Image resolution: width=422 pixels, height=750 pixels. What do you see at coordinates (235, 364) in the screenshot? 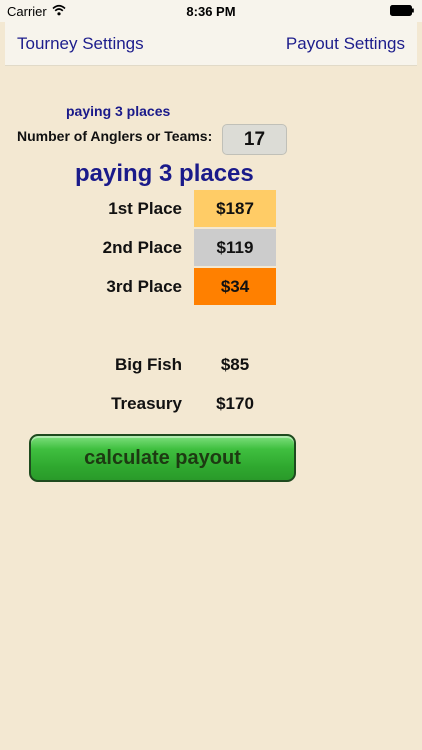
I see `big-fish-value: $85` at bounding box center [235, 364].